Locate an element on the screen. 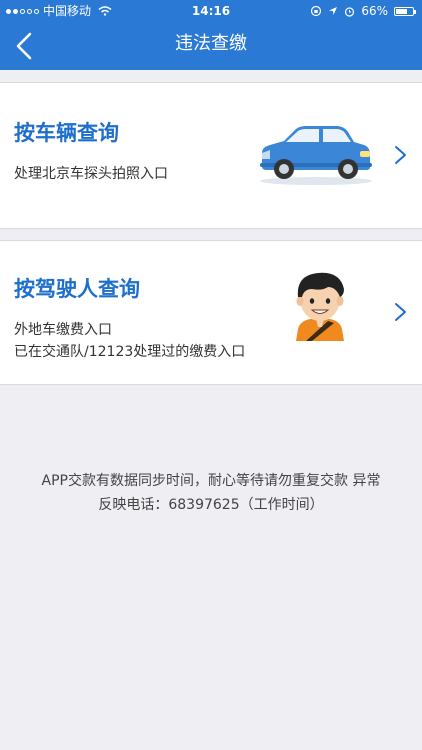 This screenshot has height=750, width=422. driver-avatar-icon is located at coordinates (320, 306).